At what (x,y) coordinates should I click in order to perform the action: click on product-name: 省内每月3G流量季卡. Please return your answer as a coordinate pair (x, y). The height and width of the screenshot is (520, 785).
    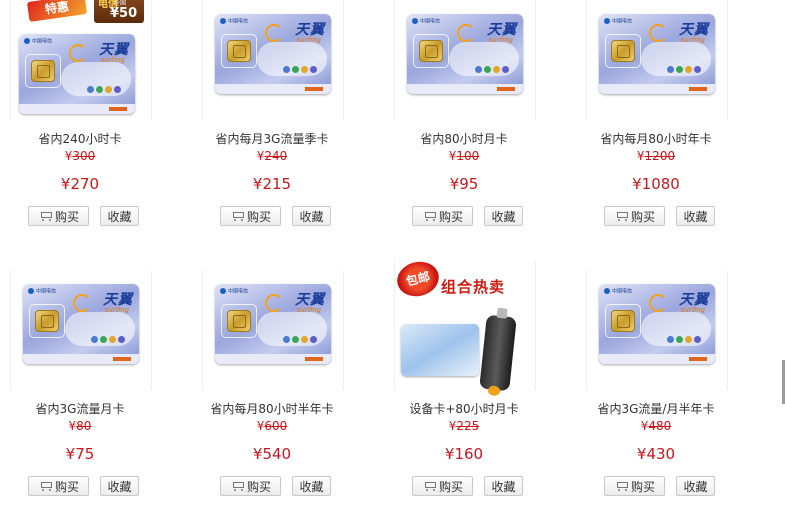
    Looking at the image, I should click on (272, 138).